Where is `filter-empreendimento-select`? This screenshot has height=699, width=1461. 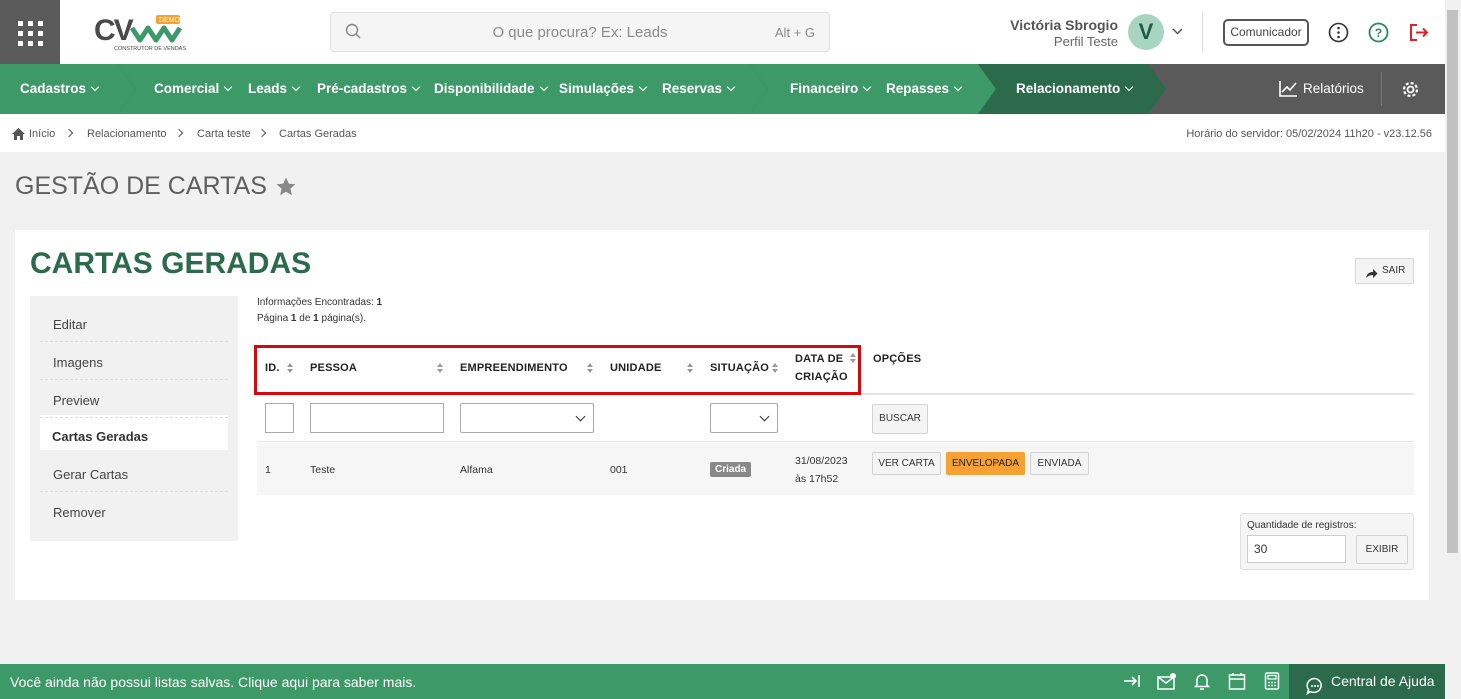 filter-empreendimento-select is located at coordinates (527, 418).